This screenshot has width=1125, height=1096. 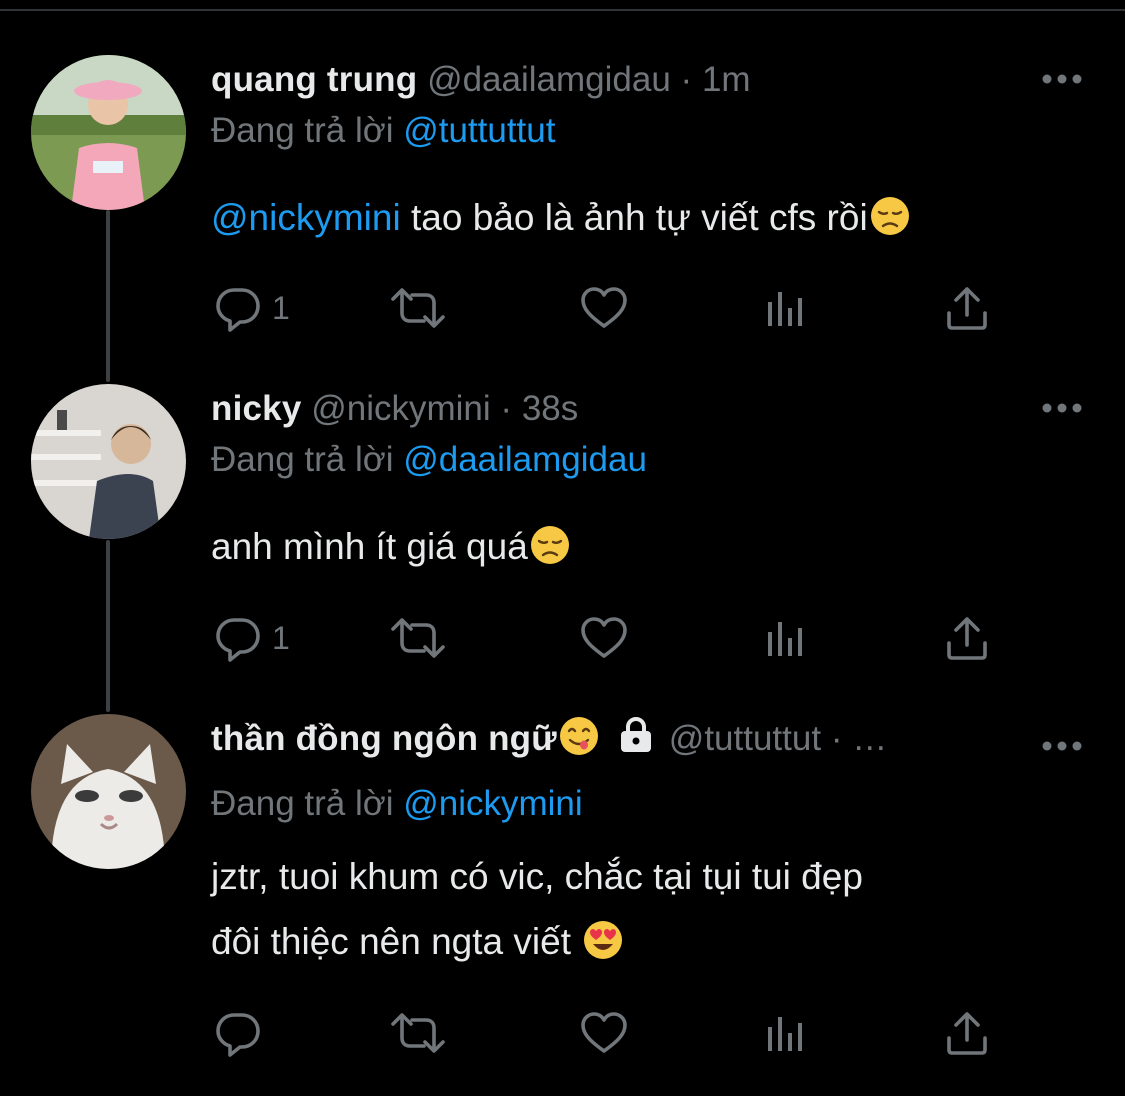 What do you see at coordinates (562, 1033) in the screenshot?
I see `tweet-actions` at bounding box center [562, 1033].